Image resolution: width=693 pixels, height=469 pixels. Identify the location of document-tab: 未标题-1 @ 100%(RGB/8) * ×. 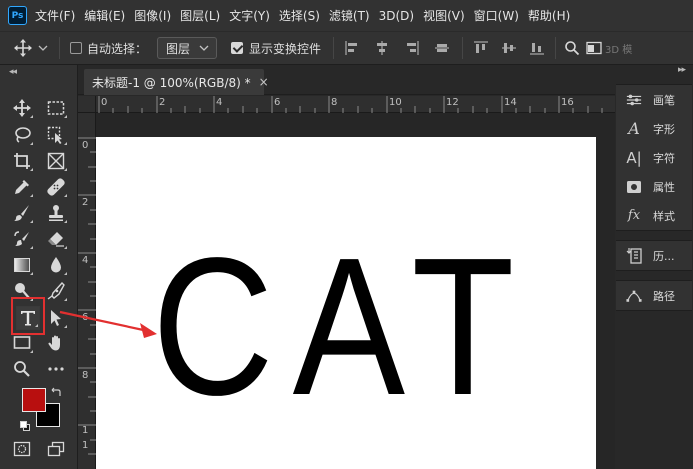
(176, 82).